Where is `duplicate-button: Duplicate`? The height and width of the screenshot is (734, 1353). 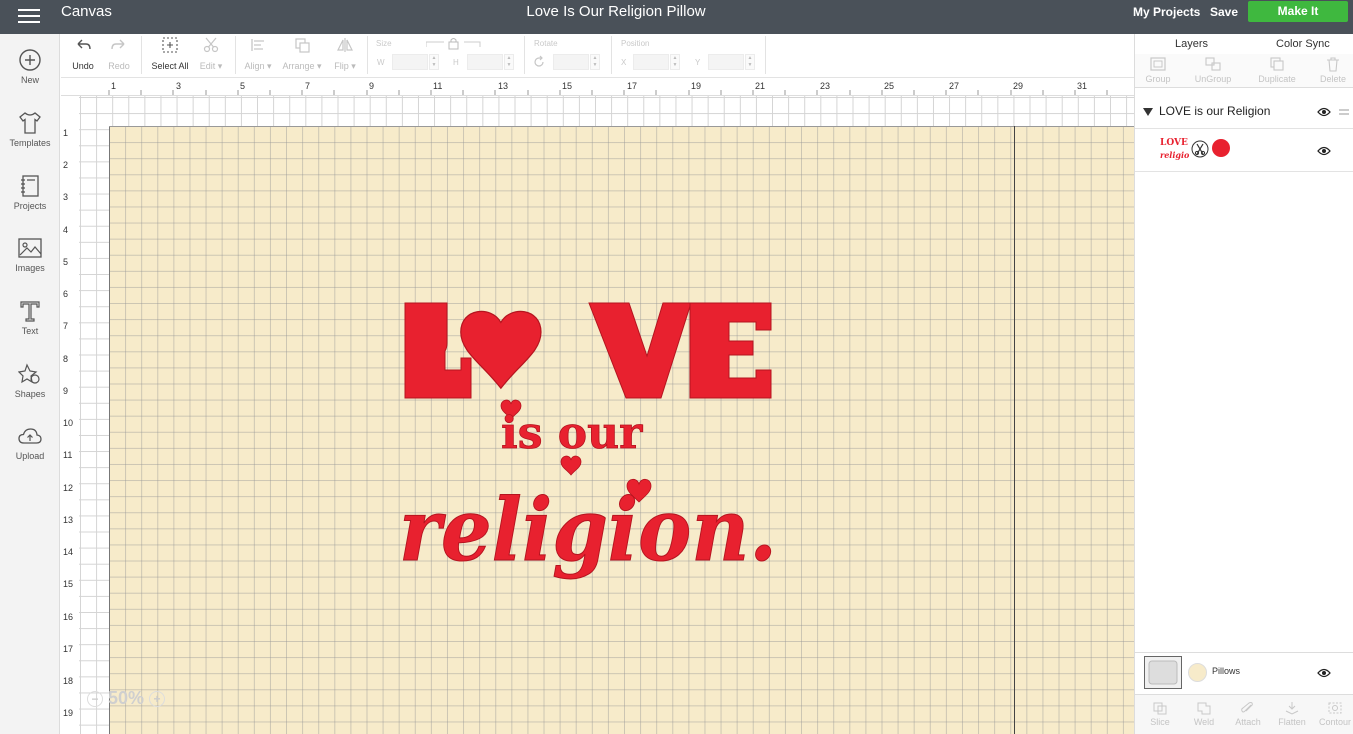
duplicate-button: Duplicate is located at coordinates (1277, 70).